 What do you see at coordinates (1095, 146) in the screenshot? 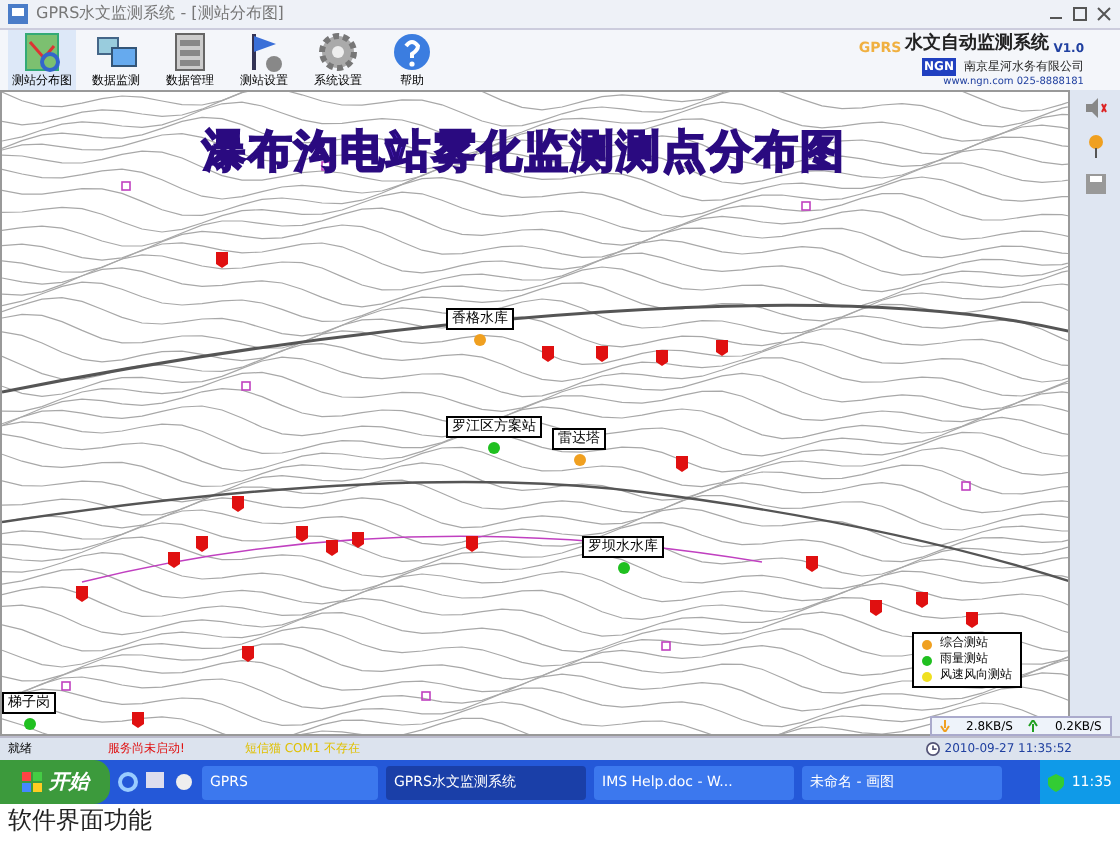
I see `pin-icon` at bounding box center [1095, 146].